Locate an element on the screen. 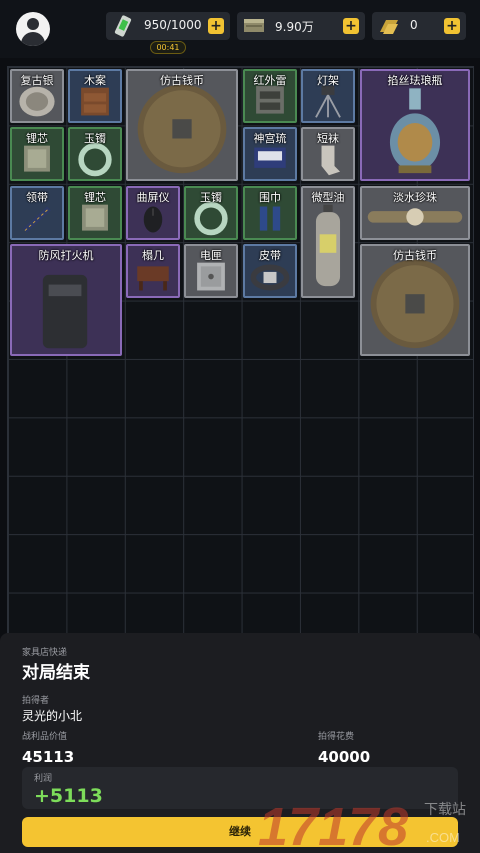 The image size is (480, 853). avatar is located at coordinates (33, 29).